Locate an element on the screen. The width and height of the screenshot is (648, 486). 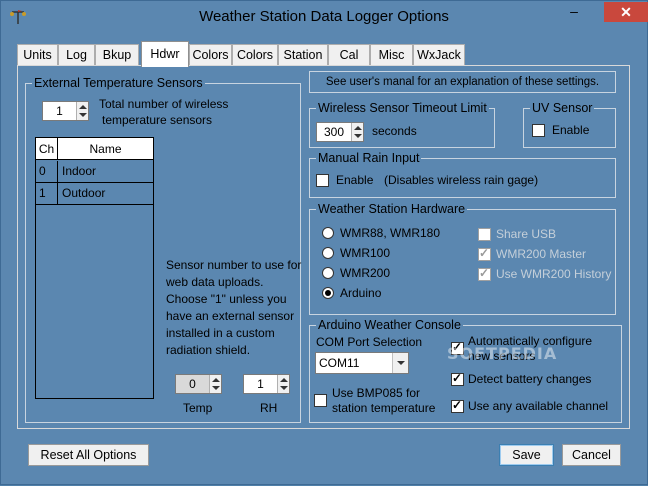
arduino-title: Arduino Weather Console is located at coordinates (389, 325).